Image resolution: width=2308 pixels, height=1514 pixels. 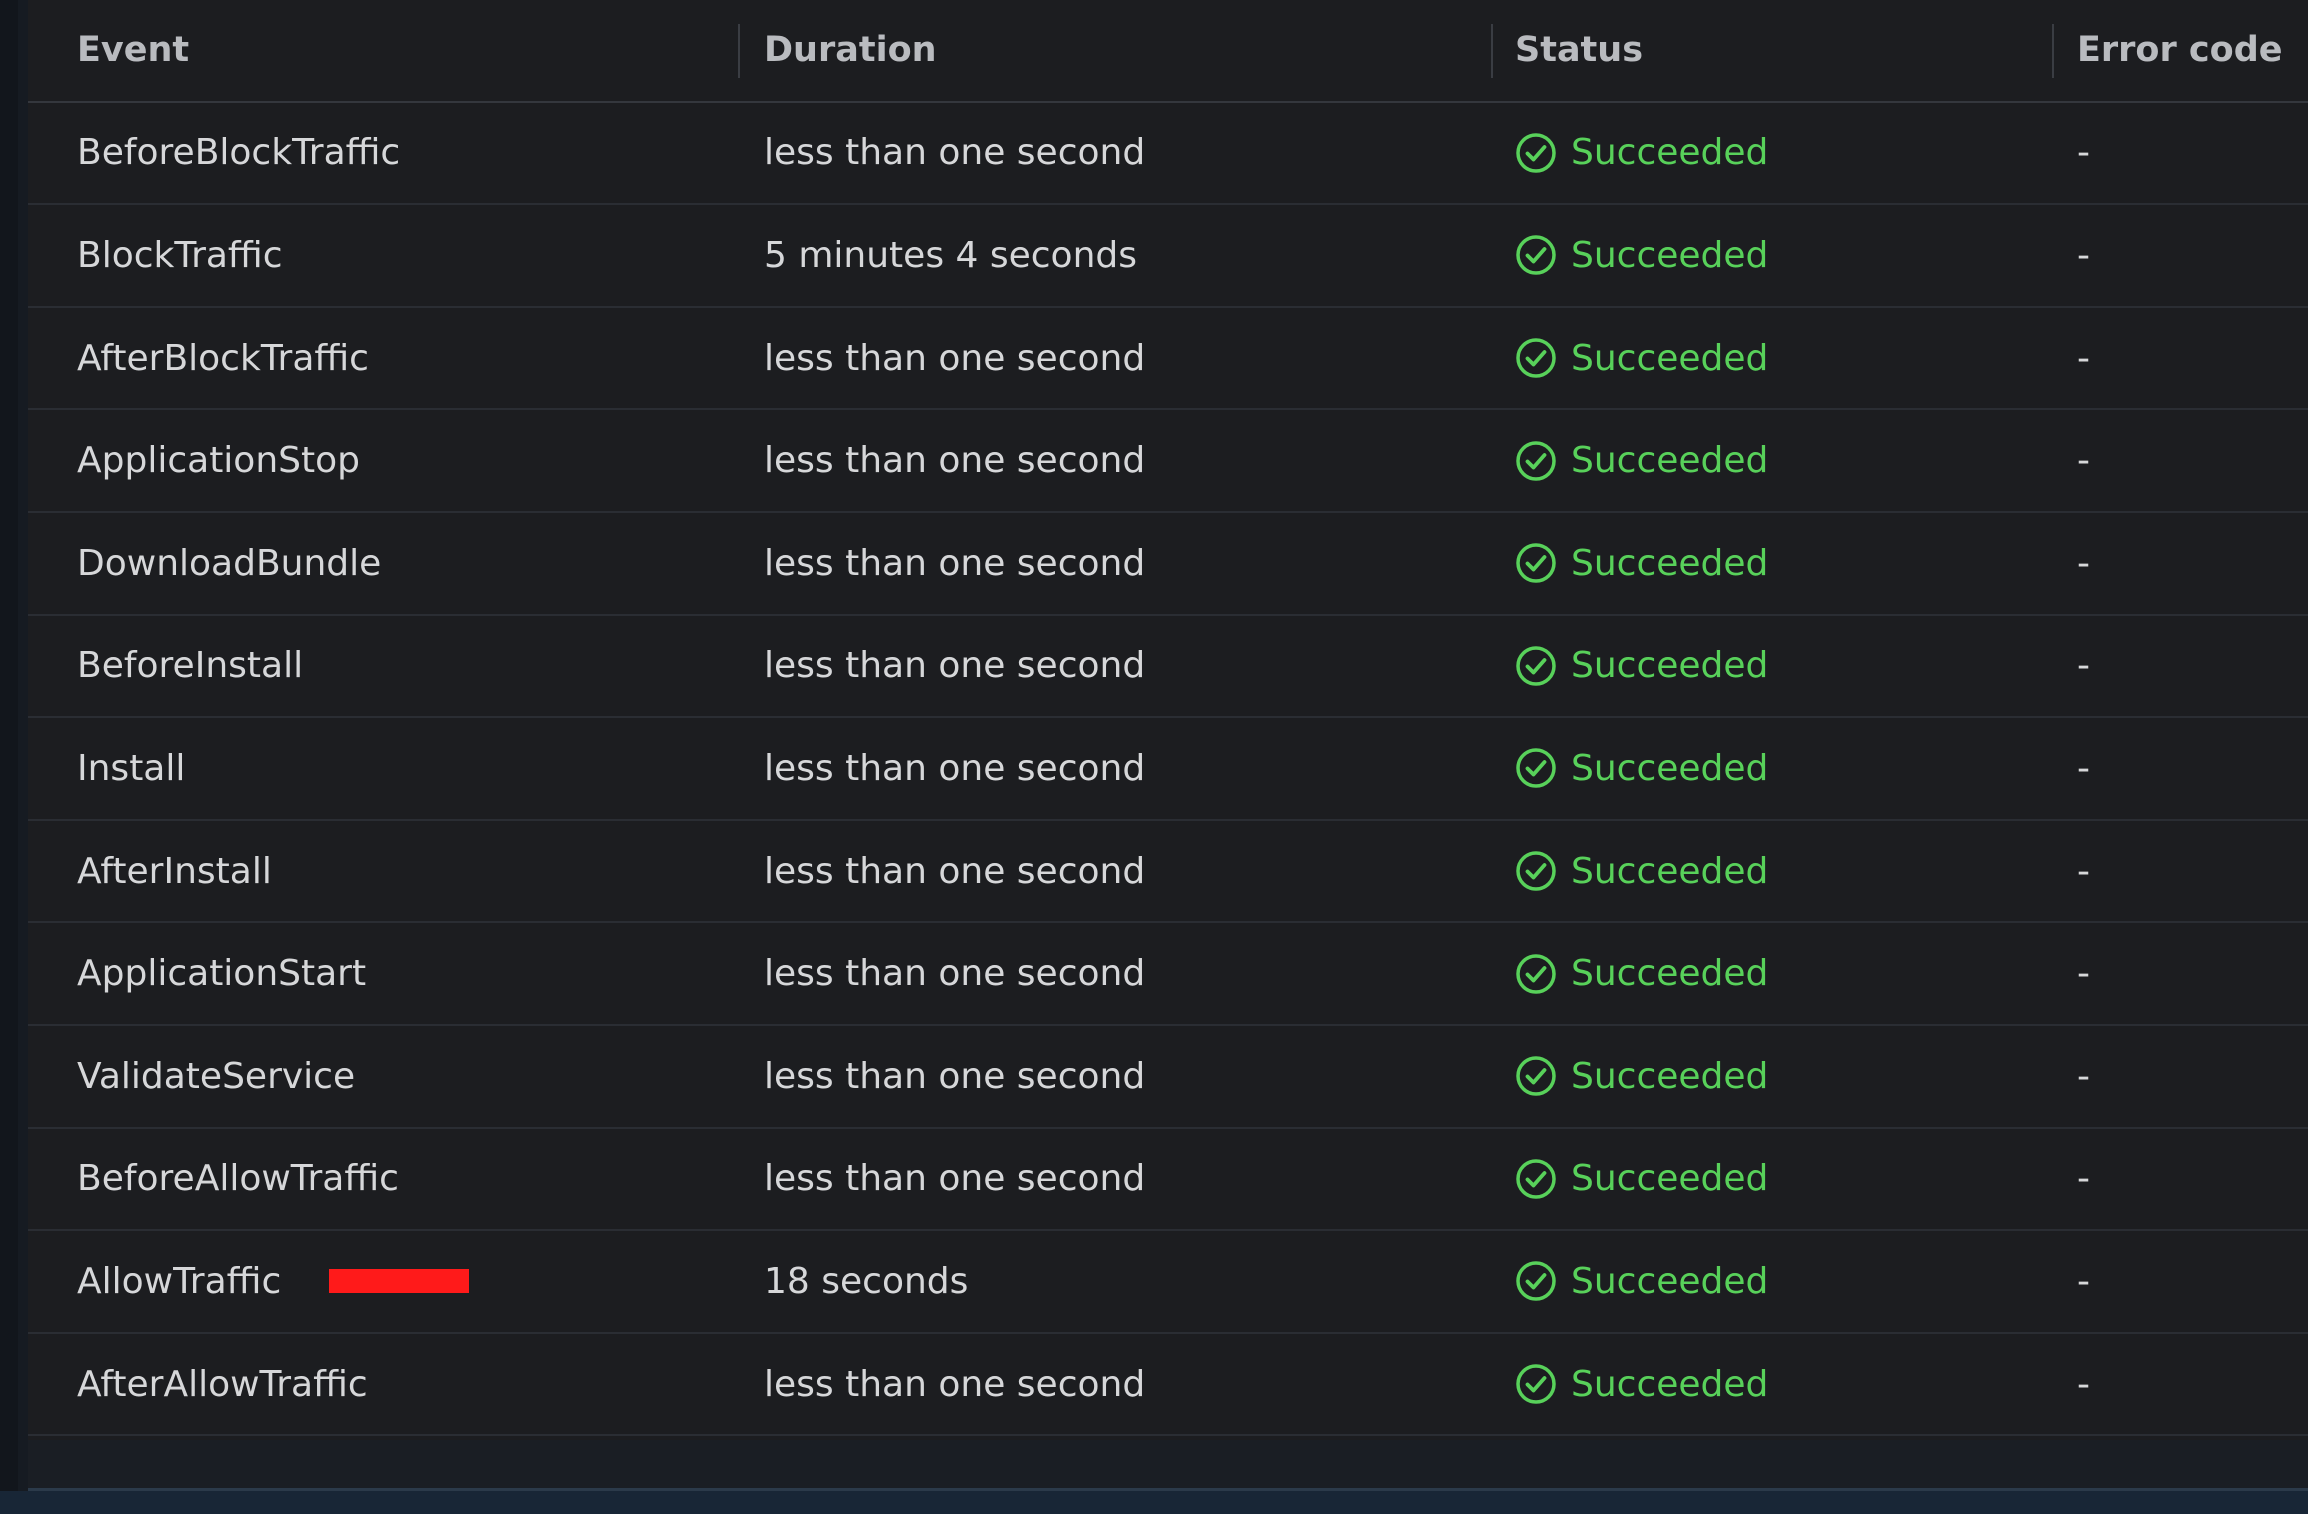 I want to click on event-name: ApplicationStart, so click(x=222, y=974).